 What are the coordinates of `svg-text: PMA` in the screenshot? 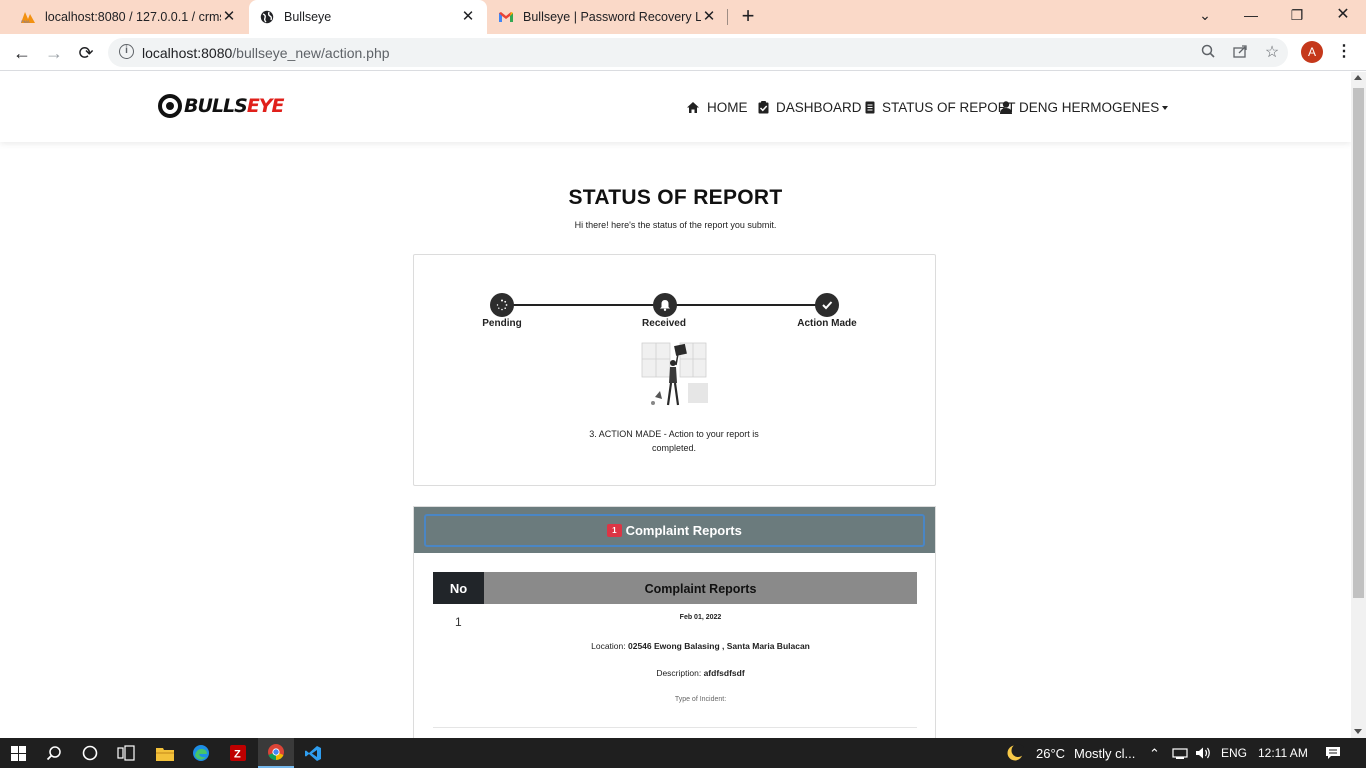 It's located at (25, 21).